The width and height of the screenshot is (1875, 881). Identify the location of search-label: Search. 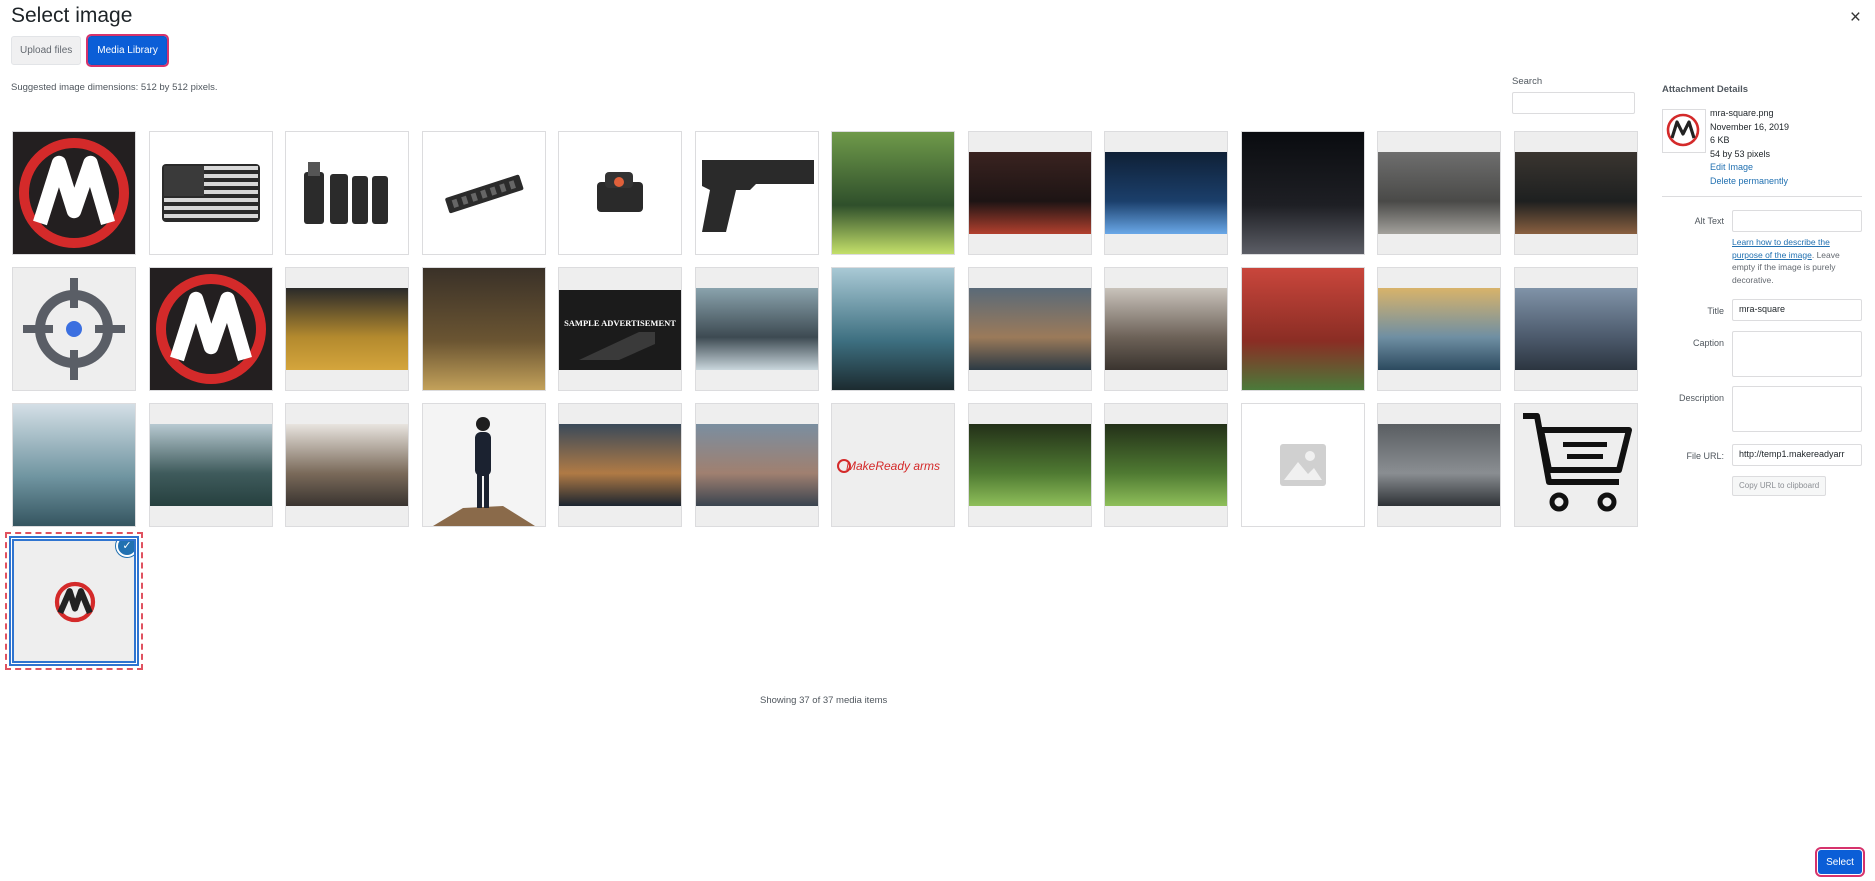
(1527, 81).